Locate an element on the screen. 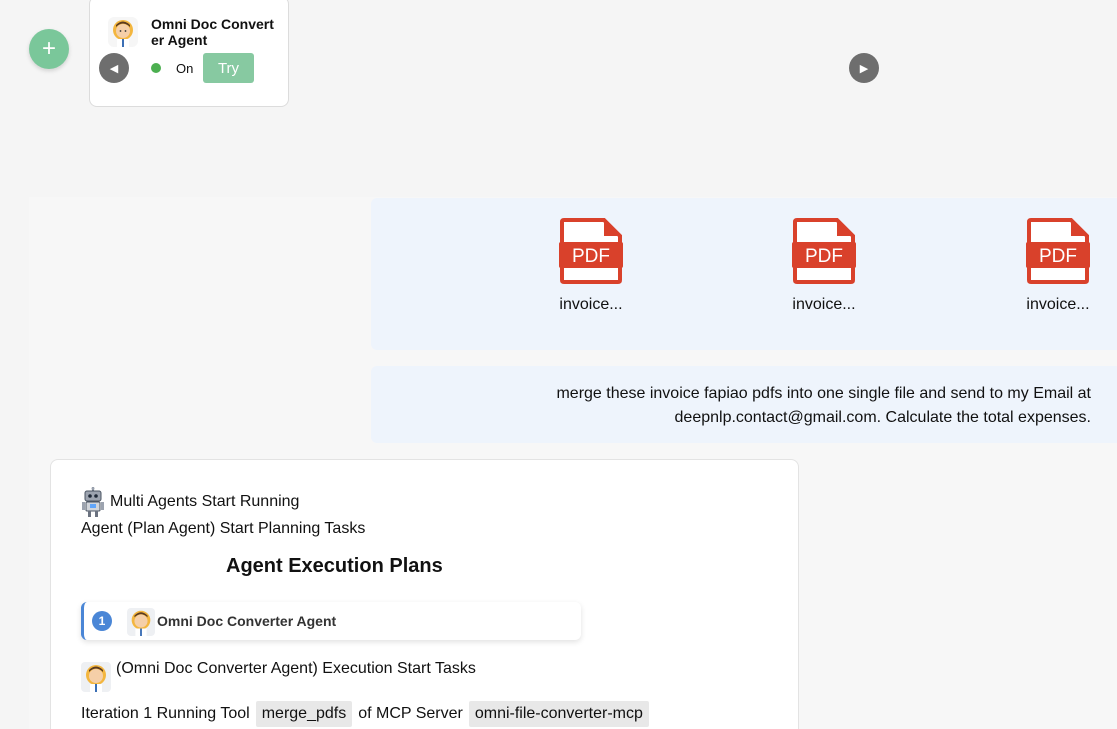  plan-status-line: Agent (Plan Agent) Start Planning Tasks is located at coordinates (223, 528).